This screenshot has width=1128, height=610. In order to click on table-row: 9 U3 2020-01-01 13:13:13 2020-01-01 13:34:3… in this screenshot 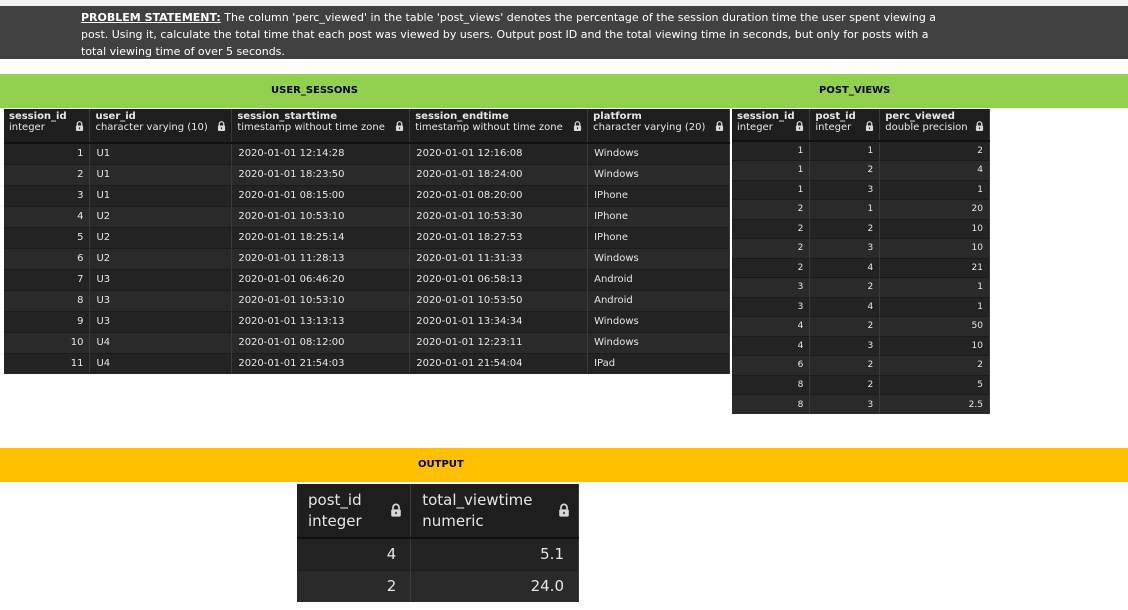, I will do `click(367, 321)`.